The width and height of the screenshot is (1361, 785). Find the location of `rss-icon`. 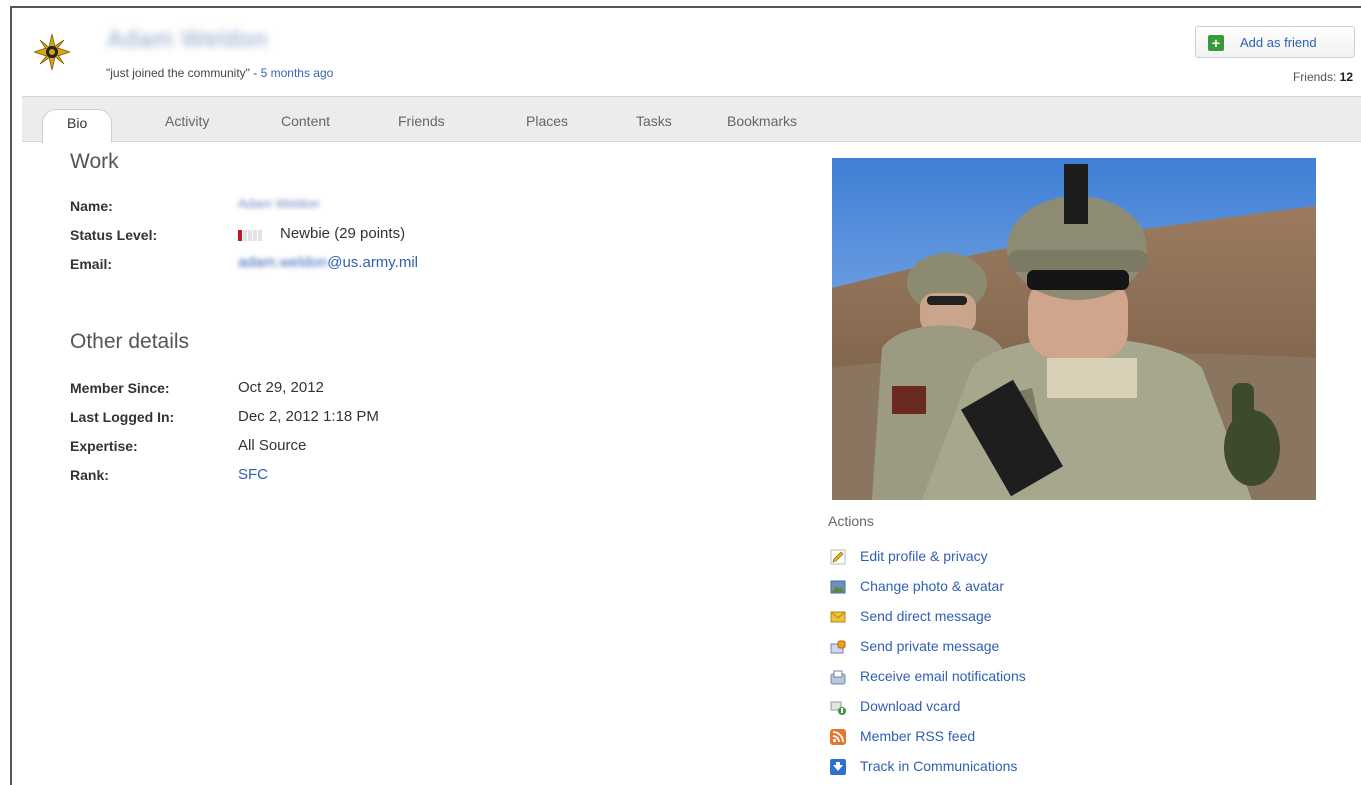

rss-icon is located at coordinates (838, 737).